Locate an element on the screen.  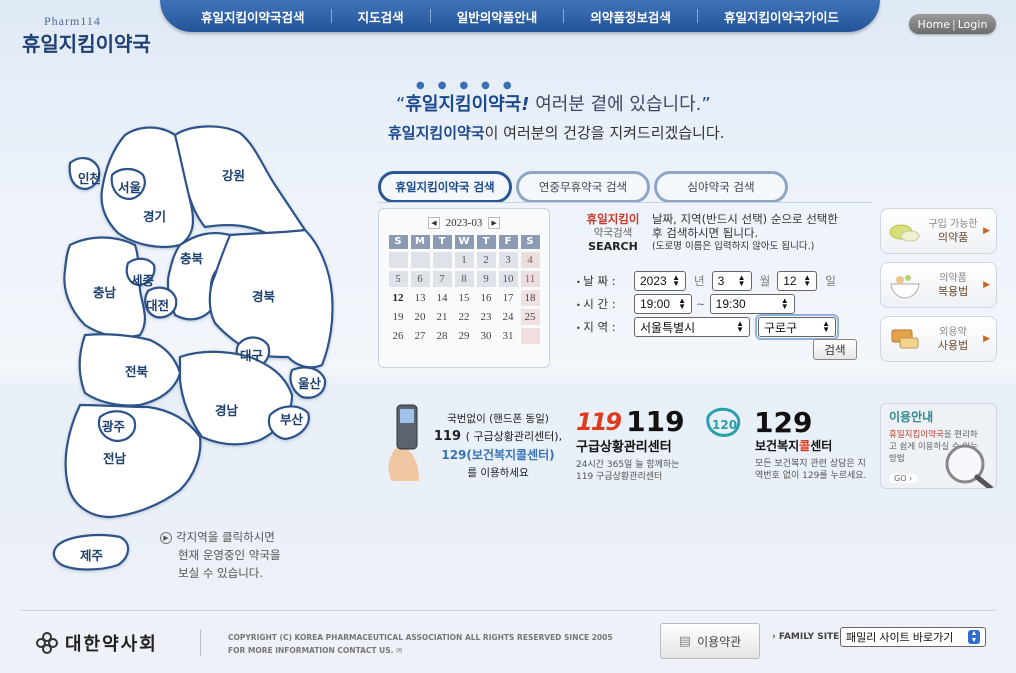
home-login-bar: Home | Login is located at coordinates (952, 24).